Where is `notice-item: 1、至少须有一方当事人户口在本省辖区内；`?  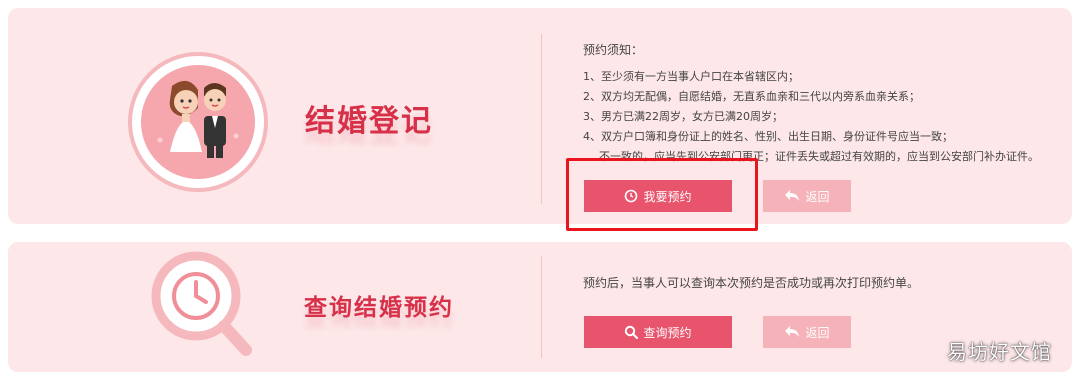 notice-item: 1、至少须有一方当事人户口在本省辖区内； is located at coordinates (691, 76).